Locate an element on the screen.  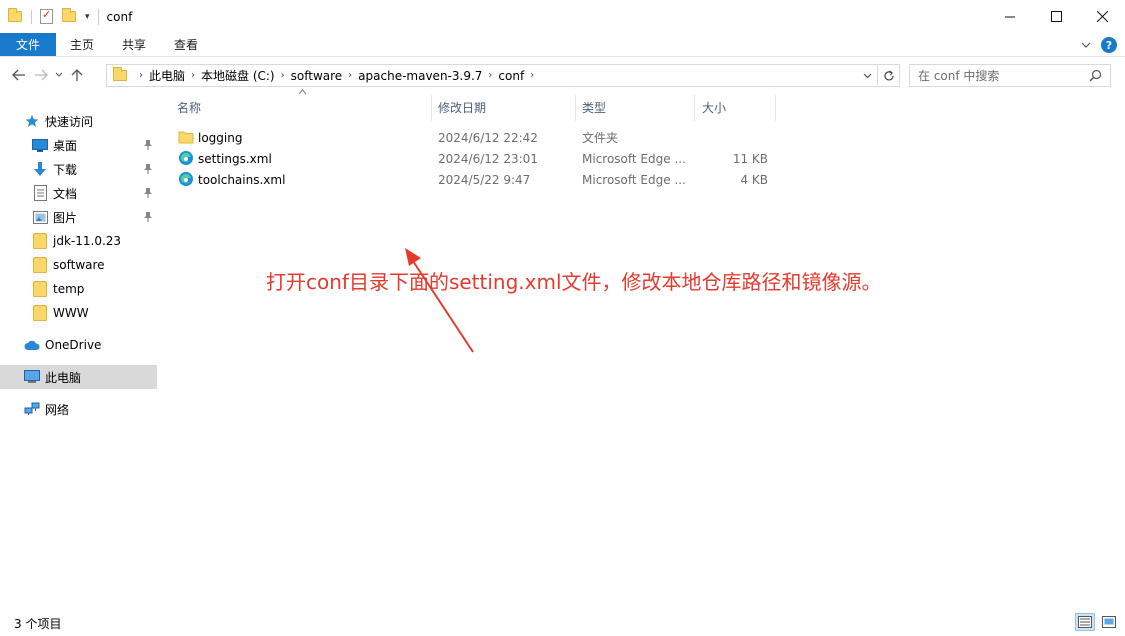
column-headers: 名称 修改日期 类型 大小 is located at coordinates (467, 105).